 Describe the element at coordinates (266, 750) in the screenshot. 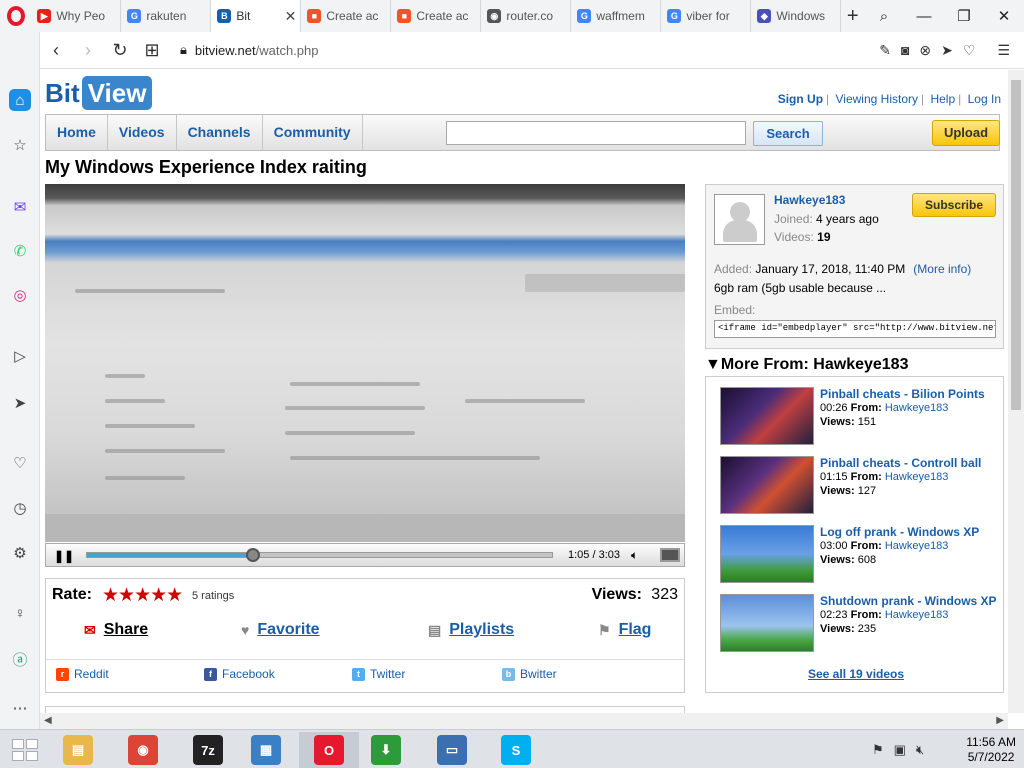

I see `taskbar-control-panel-button: ▦` at that location.